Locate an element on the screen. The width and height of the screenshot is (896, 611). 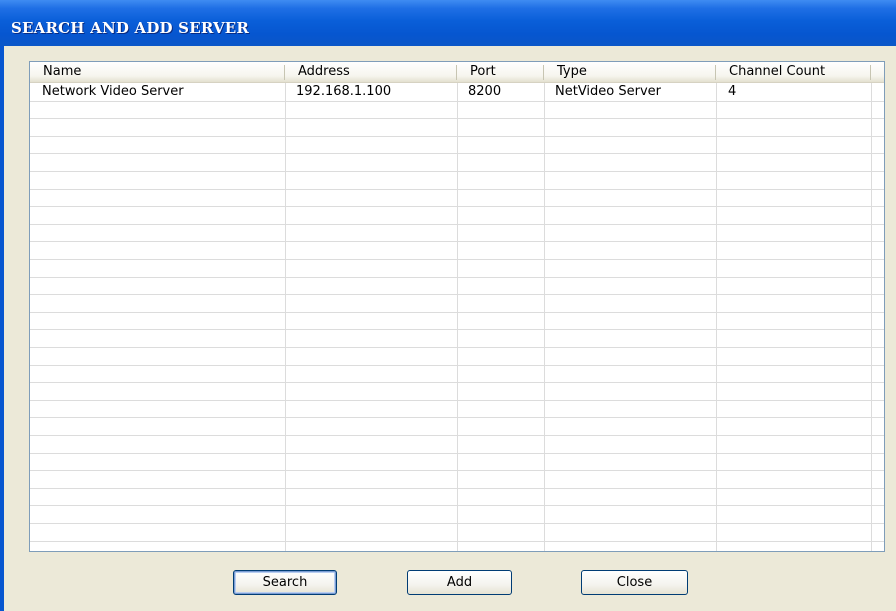
search-button: Search is located at coordinates (285, 582).